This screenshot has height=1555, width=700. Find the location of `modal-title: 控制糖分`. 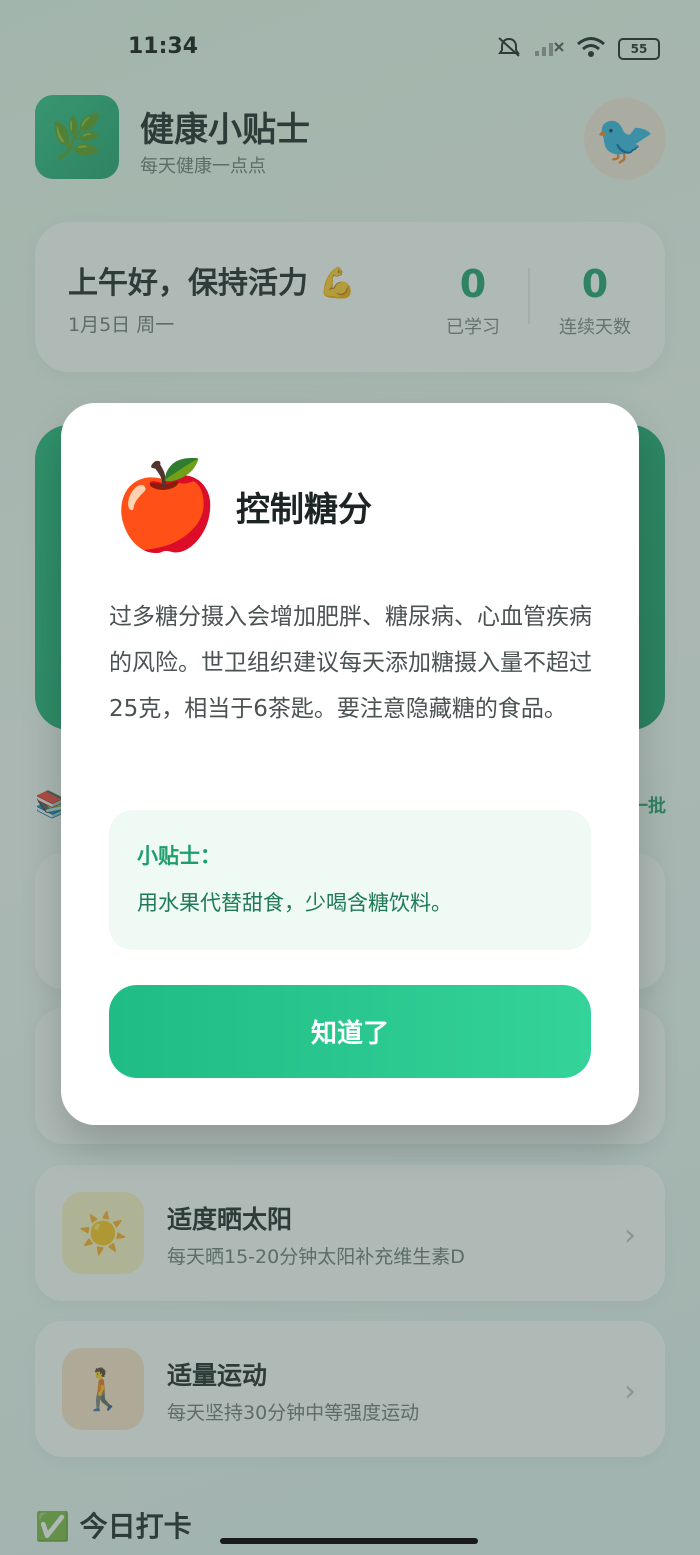

modal-title: 控制糖分 is located at coordinates (304, 510).